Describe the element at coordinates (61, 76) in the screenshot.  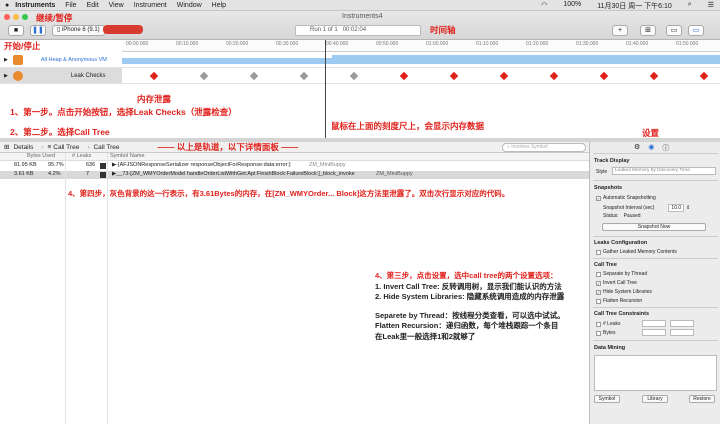
I see `track-leaks: ▶ Leak Checks` at that location.